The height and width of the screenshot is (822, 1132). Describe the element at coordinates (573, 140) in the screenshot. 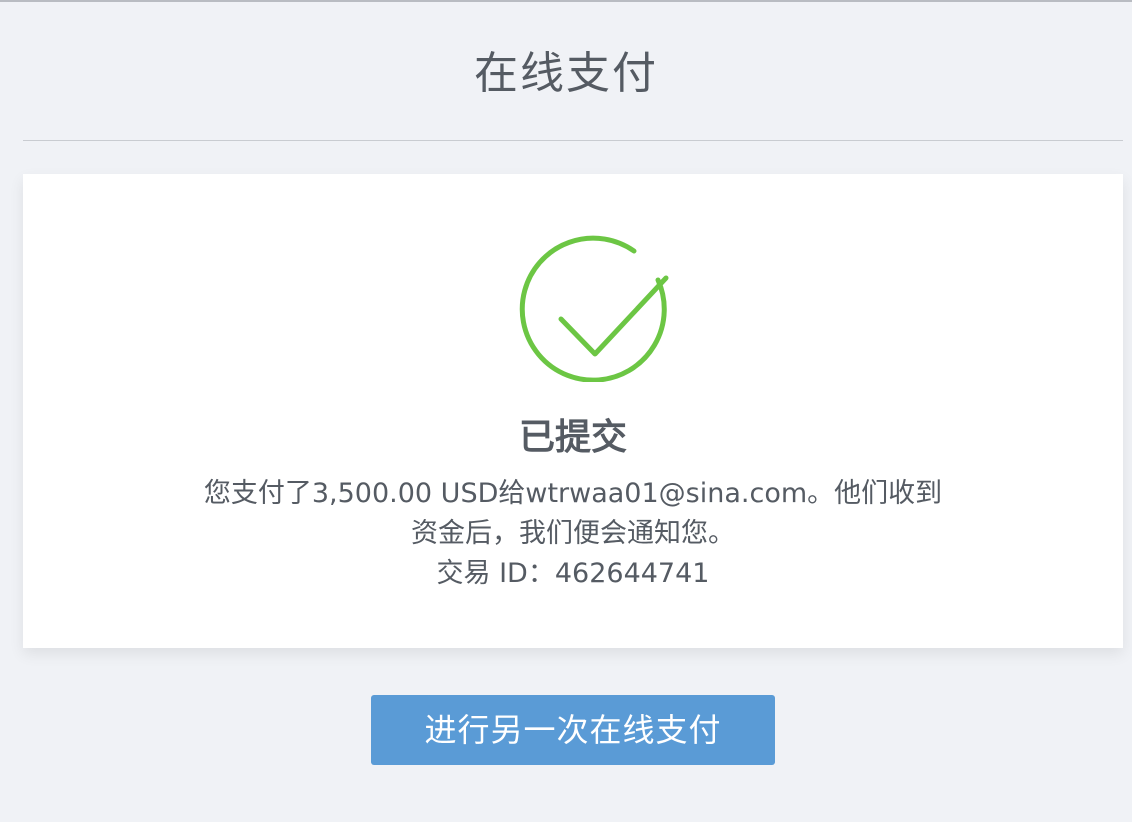

I see `title-divider` at that location.